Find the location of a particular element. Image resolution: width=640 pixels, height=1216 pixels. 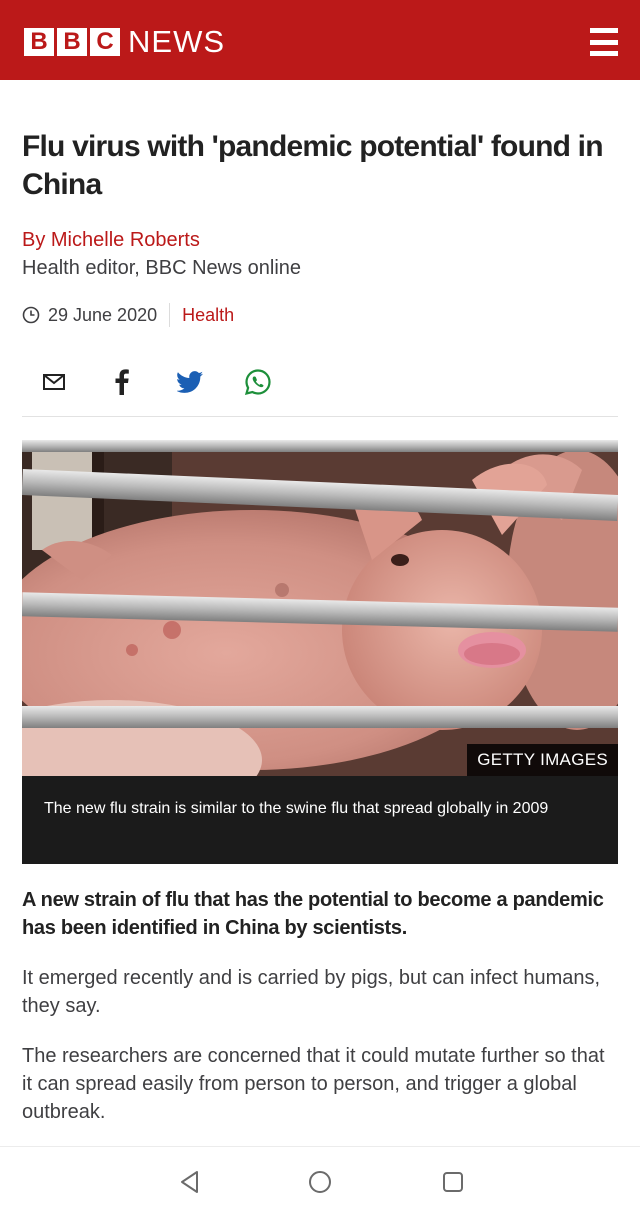

recents-icon is located at coordinates (453, 1182).